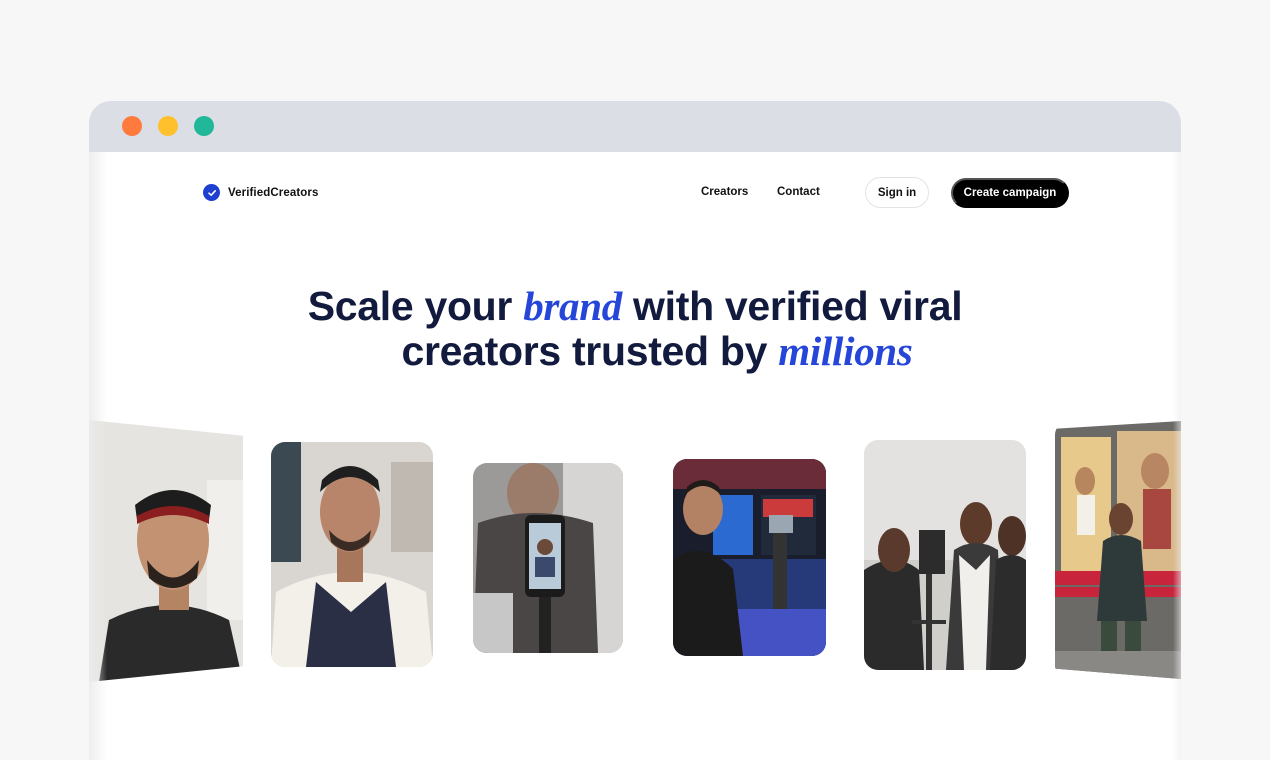 The height and width of the screenshot is (760, 1270). Describe the element at coordinates (273, 192) in the screenshot. I see `brand-name: VerifiedCreators` at that location.